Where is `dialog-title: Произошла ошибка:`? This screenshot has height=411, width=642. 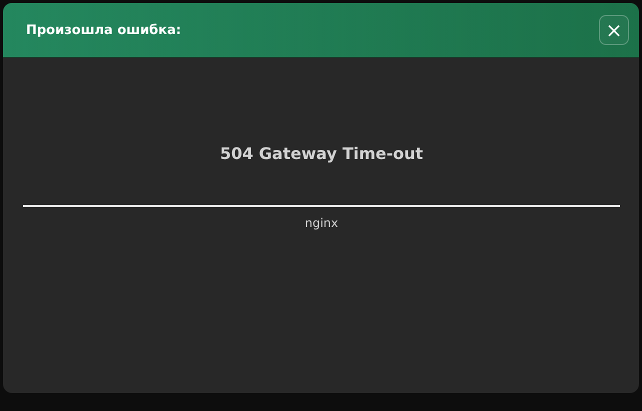 dialog-title: Произошла ошибка: is located at coordinates (104, 30).